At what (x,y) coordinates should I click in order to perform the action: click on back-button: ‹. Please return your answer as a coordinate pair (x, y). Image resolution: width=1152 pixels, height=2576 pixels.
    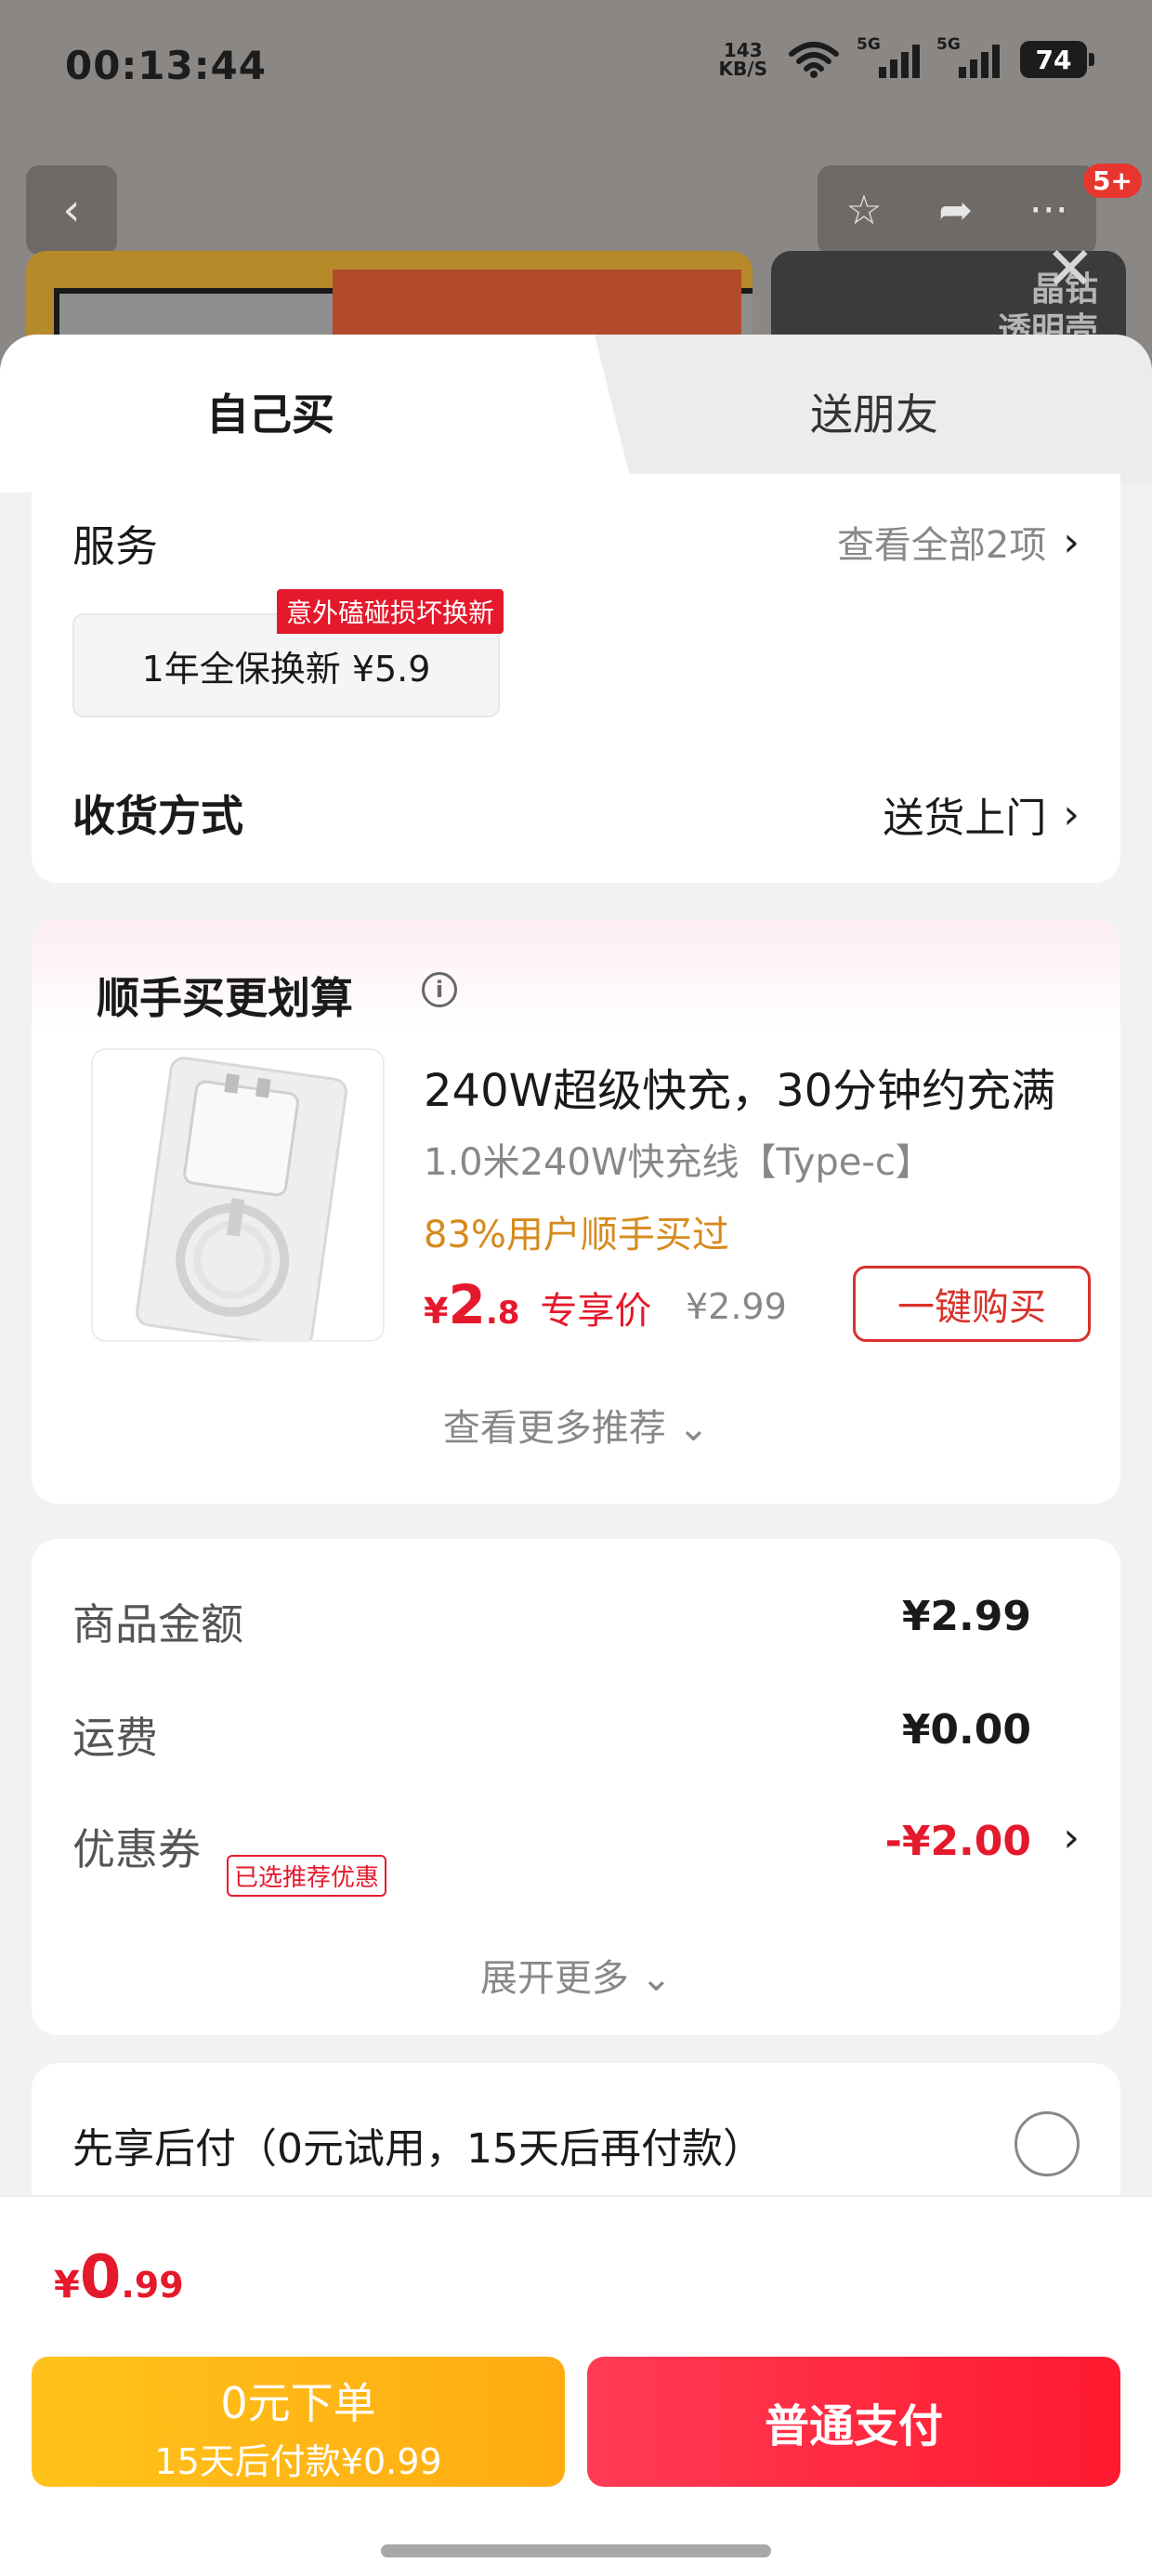
    Looking at the image, I should click on (71, 210).